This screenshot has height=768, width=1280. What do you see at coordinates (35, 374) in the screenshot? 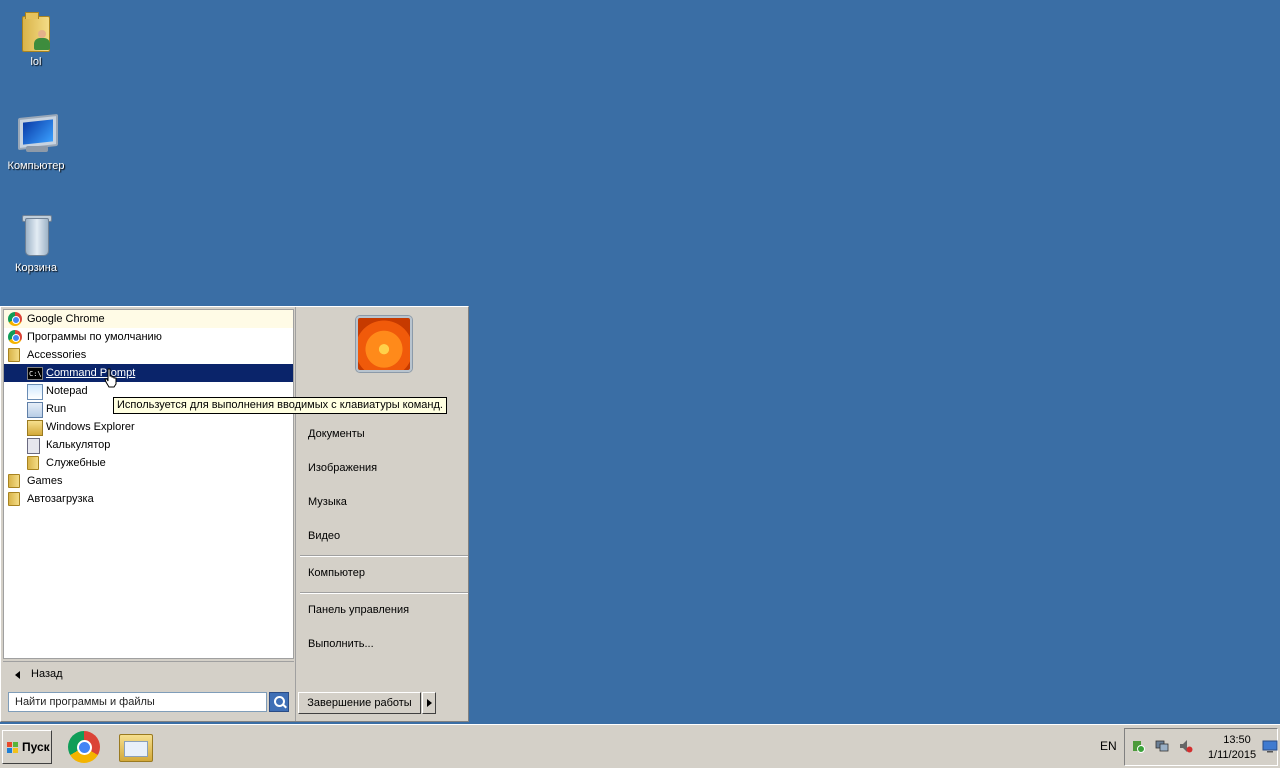
I see `command-prompt-icon` at bounding box center [35, 374].